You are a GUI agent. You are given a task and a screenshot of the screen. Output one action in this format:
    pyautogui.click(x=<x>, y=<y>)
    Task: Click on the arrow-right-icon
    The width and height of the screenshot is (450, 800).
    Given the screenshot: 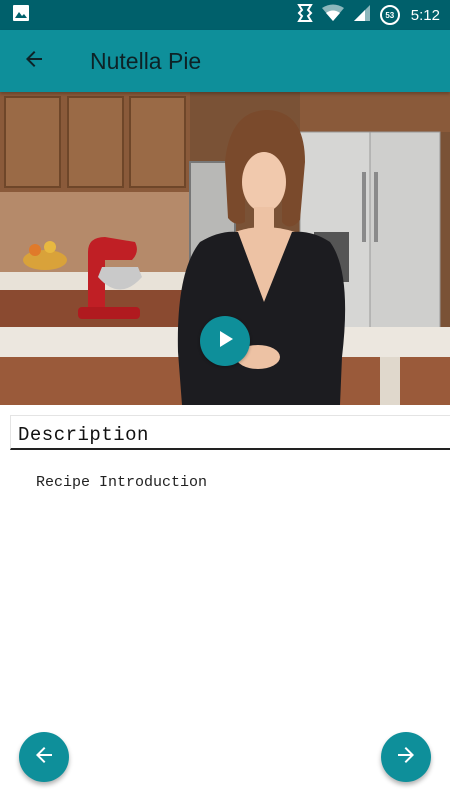 What is the action you would take?
    pyautogui.click(x=406, y=757)
    